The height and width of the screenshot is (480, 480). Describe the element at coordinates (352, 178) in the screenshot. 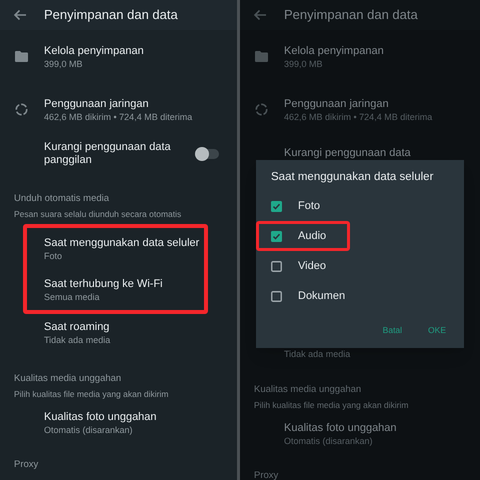

I see `dialog-title: Saat menggunakan data seluler` at that location.